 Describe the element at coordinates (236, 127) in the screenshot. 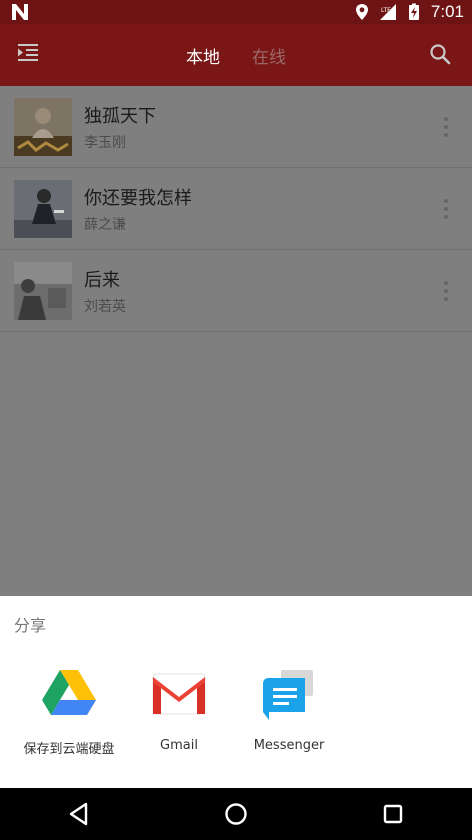

I see `song-row: 独孤天下 李玉刚` at that location.